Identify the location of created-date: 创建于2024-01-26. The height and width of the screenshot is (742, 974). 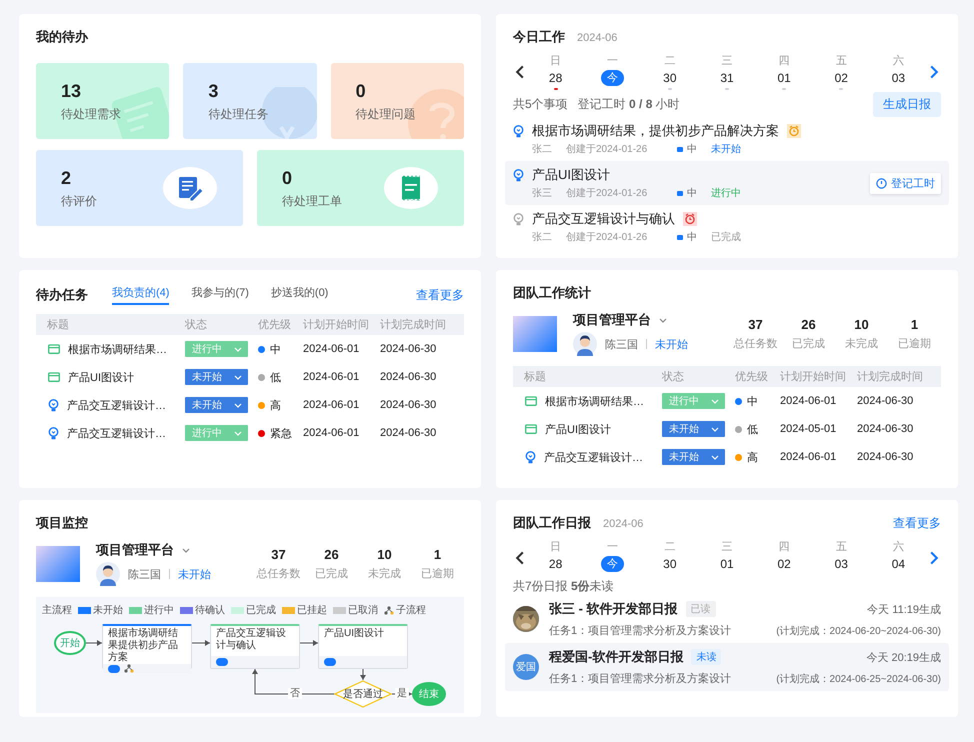
(607, 237).